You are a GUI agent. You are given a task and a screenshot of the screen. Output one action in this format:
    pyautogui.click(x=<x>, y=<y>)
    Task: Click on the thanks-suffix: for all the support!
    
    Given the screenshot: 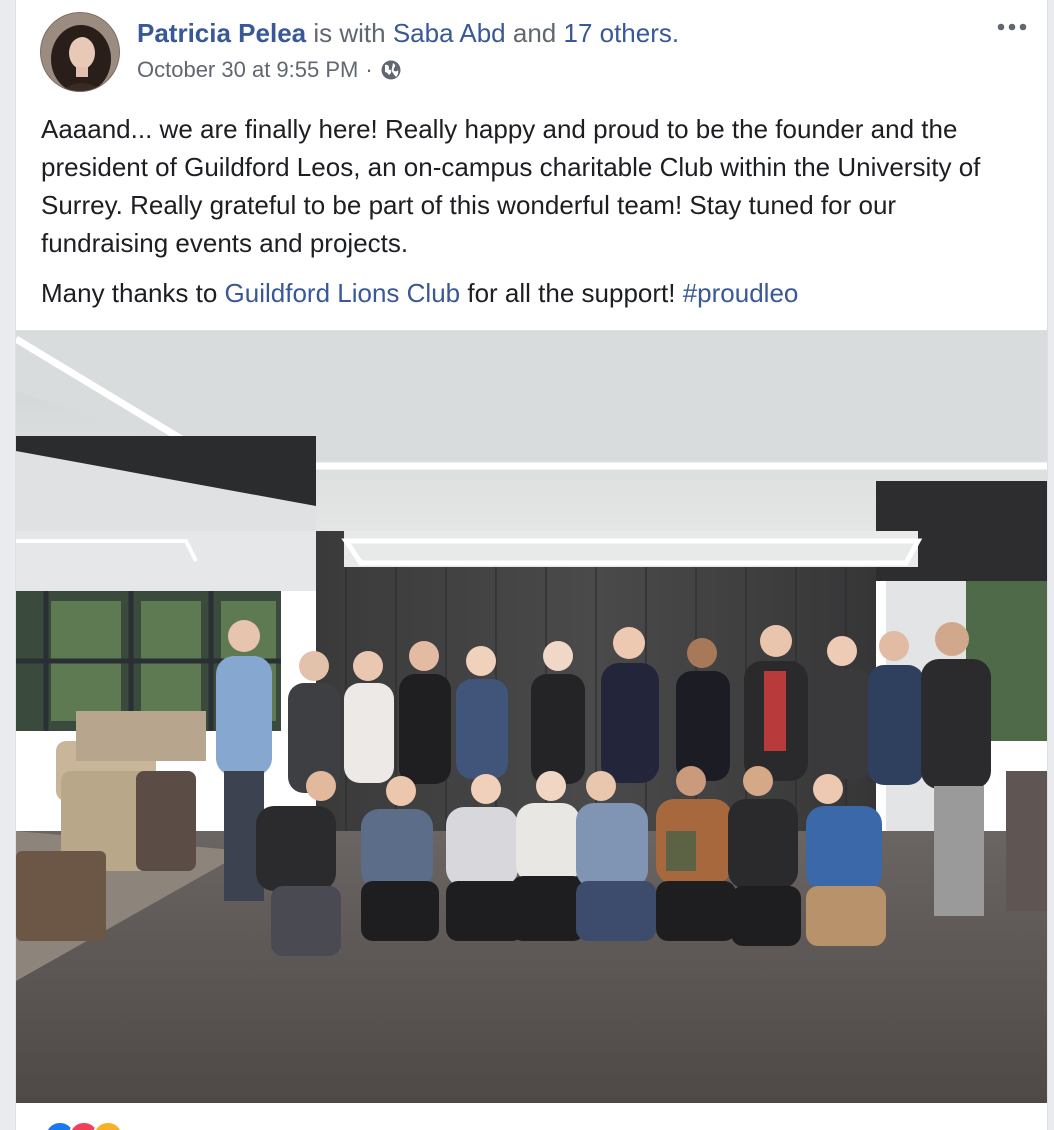 What is the action you would take?
    pyautogui.click(x=571, y=293)
    